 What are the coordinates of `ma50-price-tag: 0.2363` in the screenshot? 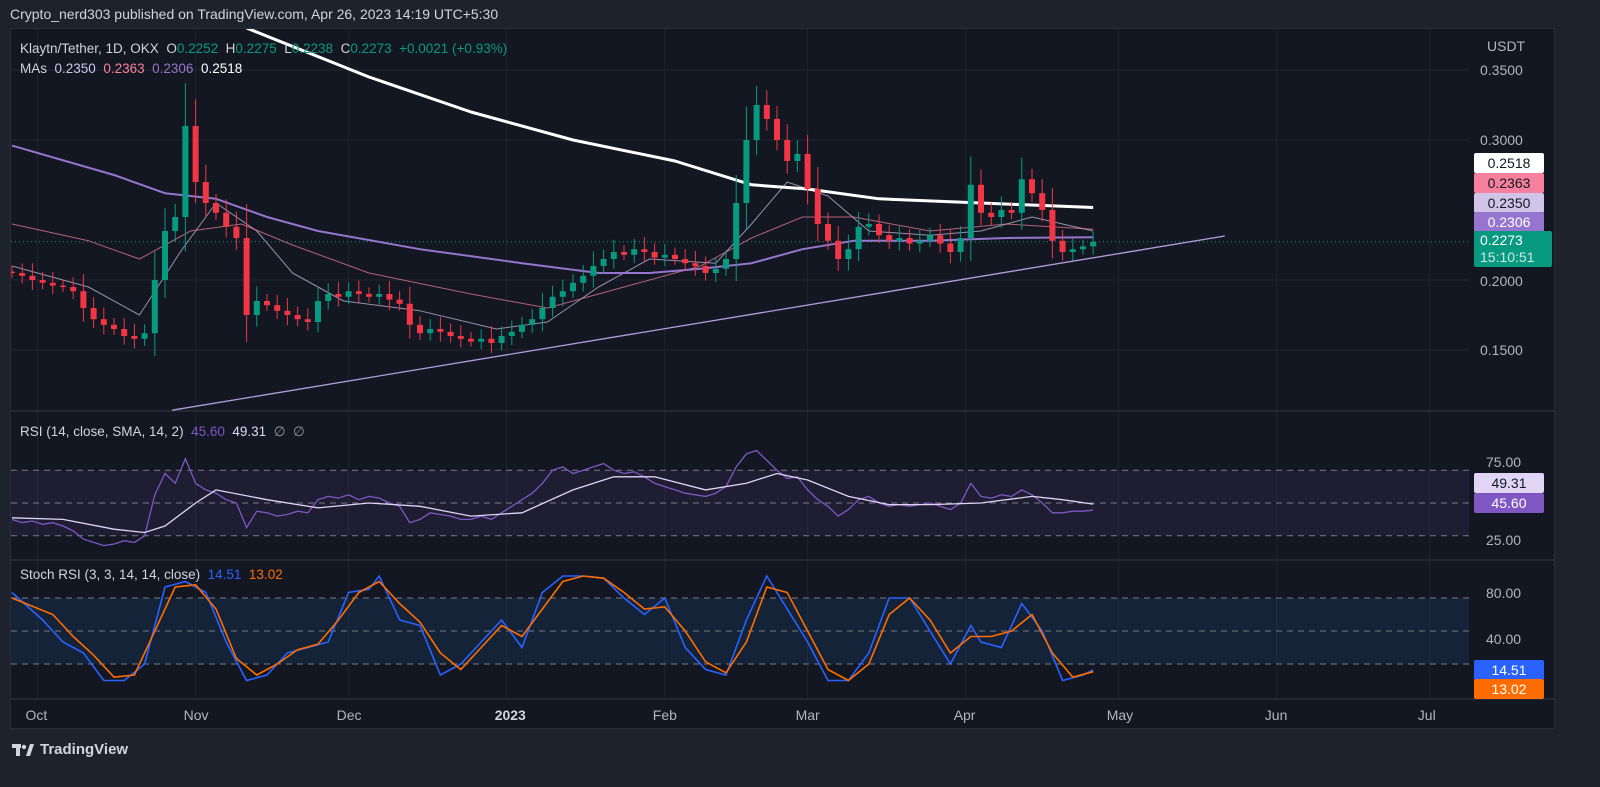 It's located at (1509, 183).